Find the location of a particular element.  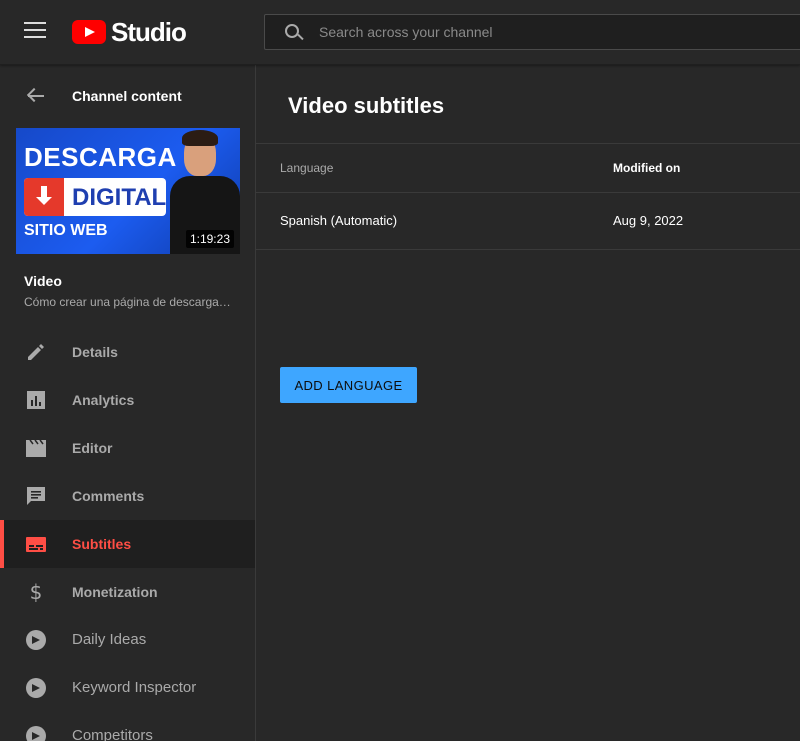

analytics-icon is located at coordinates (36, 400).